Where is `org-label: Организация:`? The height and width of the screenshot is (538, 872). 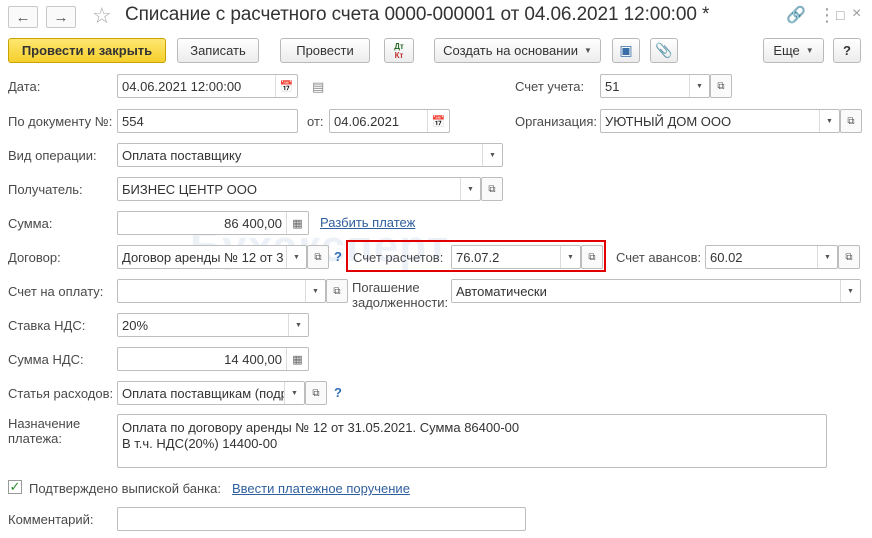
org-label: Организация: is located at coordinates (556, 121).